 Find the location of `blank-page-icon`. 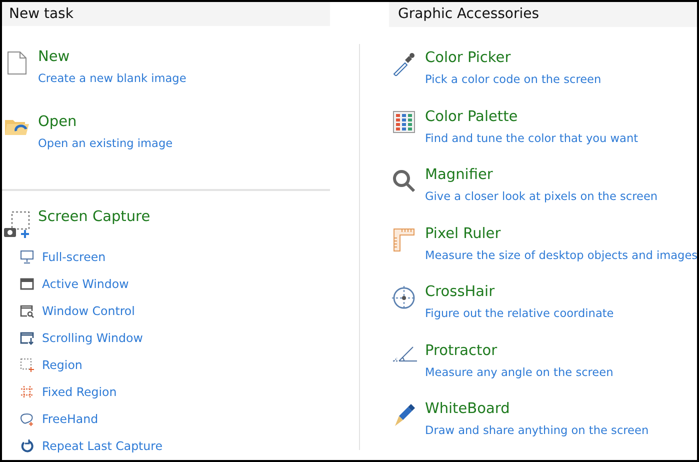

blank-page-icon is located at coordinates (17, 62).